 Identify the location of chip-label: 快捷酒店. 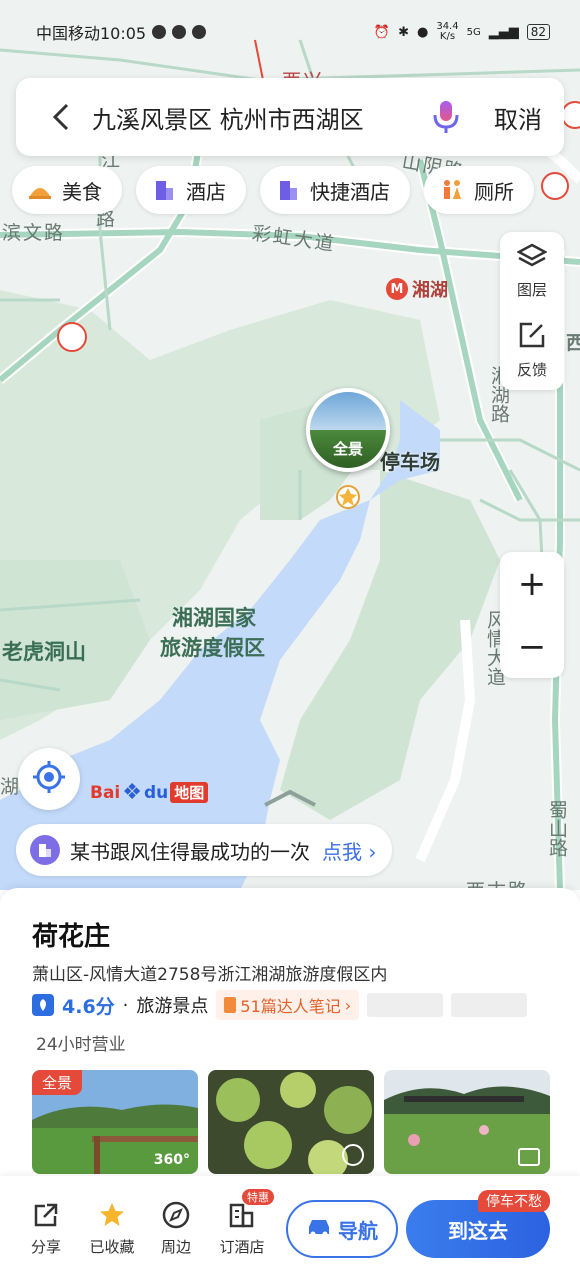
(350, 191).